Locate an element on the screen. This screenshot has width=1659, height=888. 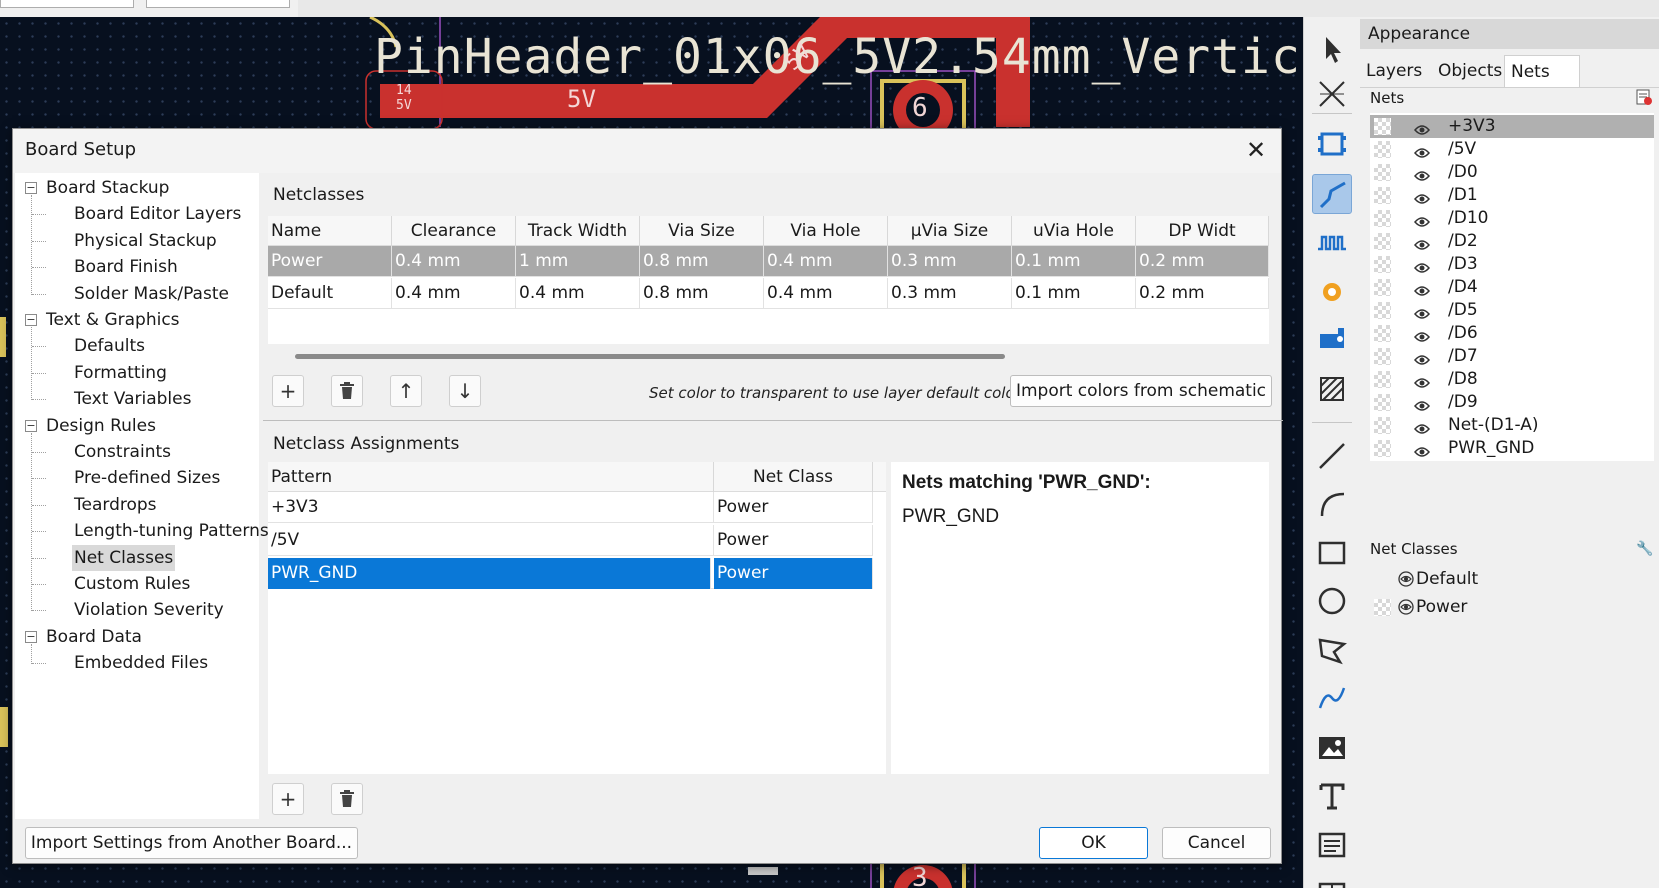
image-icon is located at coordinates (1332, 748).